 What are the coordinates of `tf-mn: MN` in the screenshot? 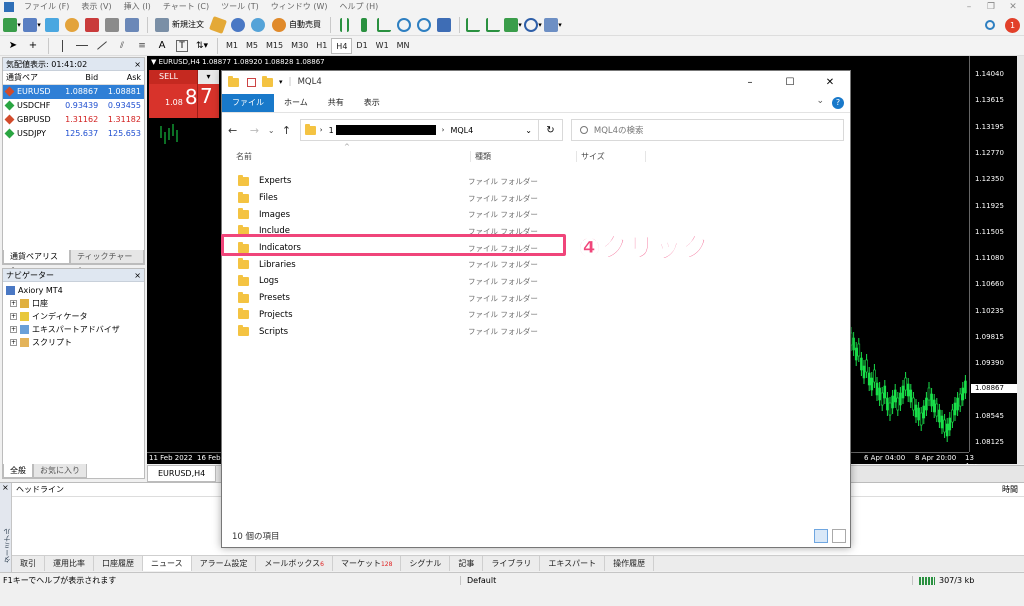 It's located at (403, 46).